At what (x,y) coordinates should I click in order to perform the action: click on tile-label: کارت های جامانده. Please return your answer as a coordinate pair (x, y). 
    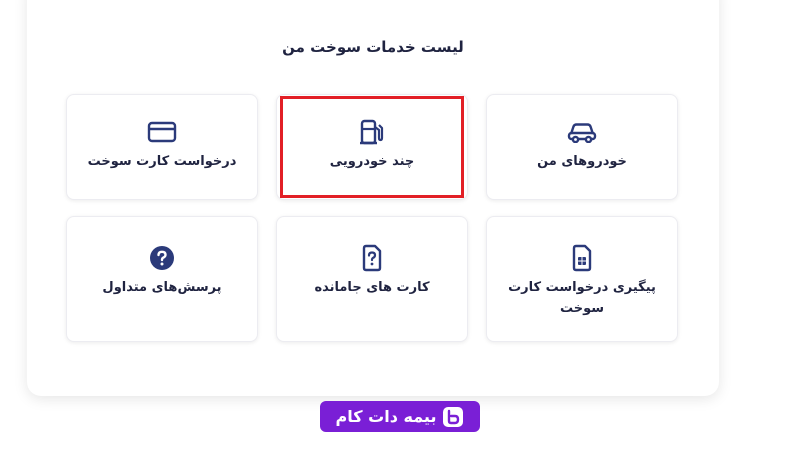
    Looking at the image, I should click on (372, 287).